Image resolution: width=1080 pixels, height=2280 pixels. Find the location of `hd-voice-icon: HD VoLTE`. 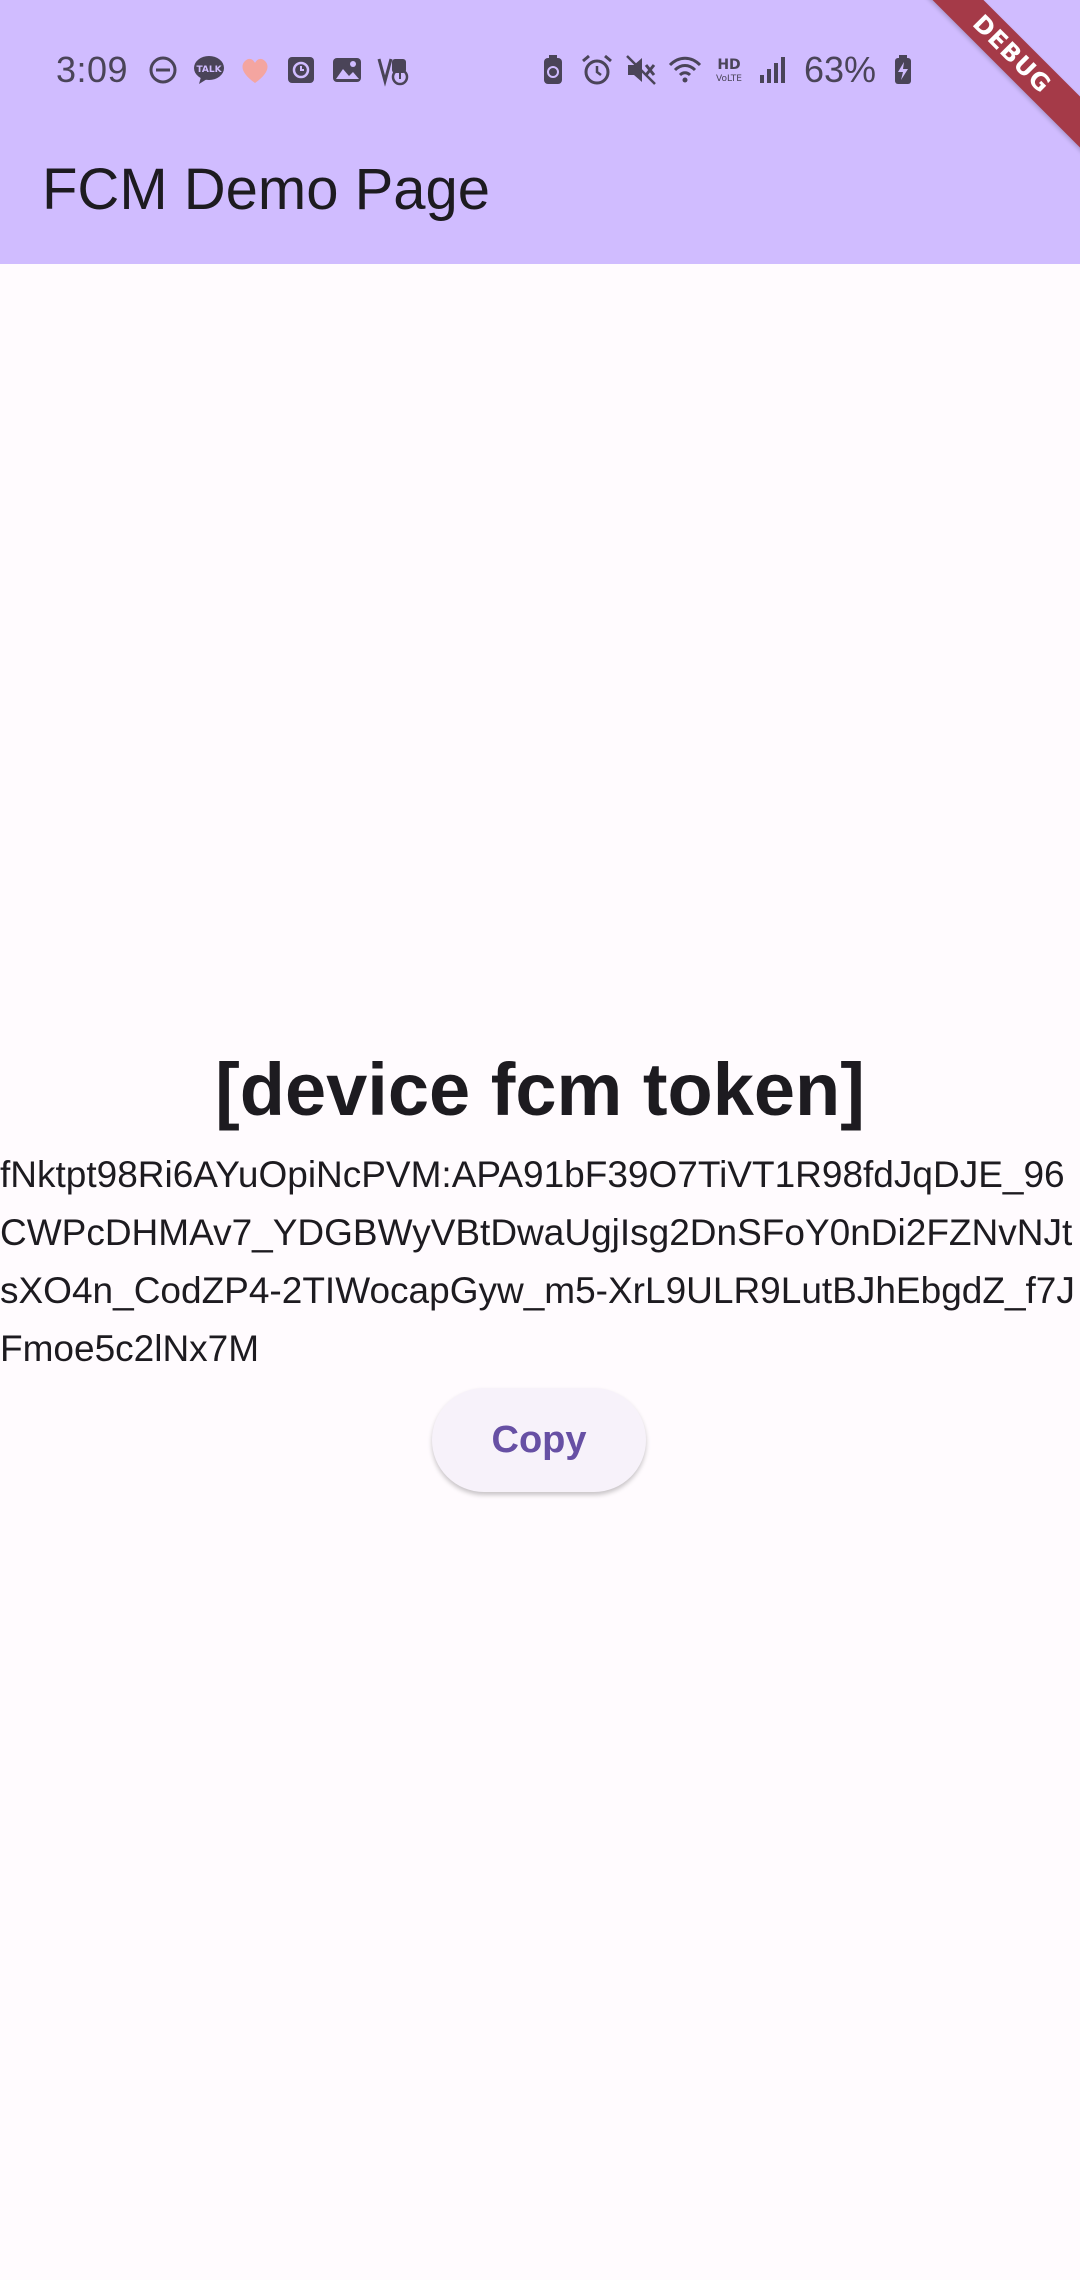

hd-voice-icon: HD VoLTE is located at coordinates (729, 70).